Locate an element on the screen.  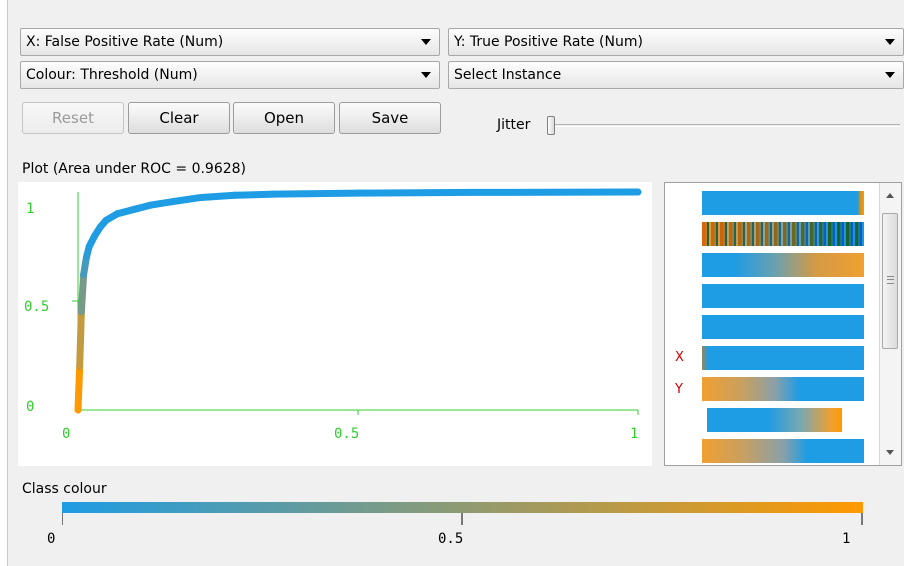
x-axis-selector-label: X: False Positive Rate (Num) is located at coordinates (125, 42).